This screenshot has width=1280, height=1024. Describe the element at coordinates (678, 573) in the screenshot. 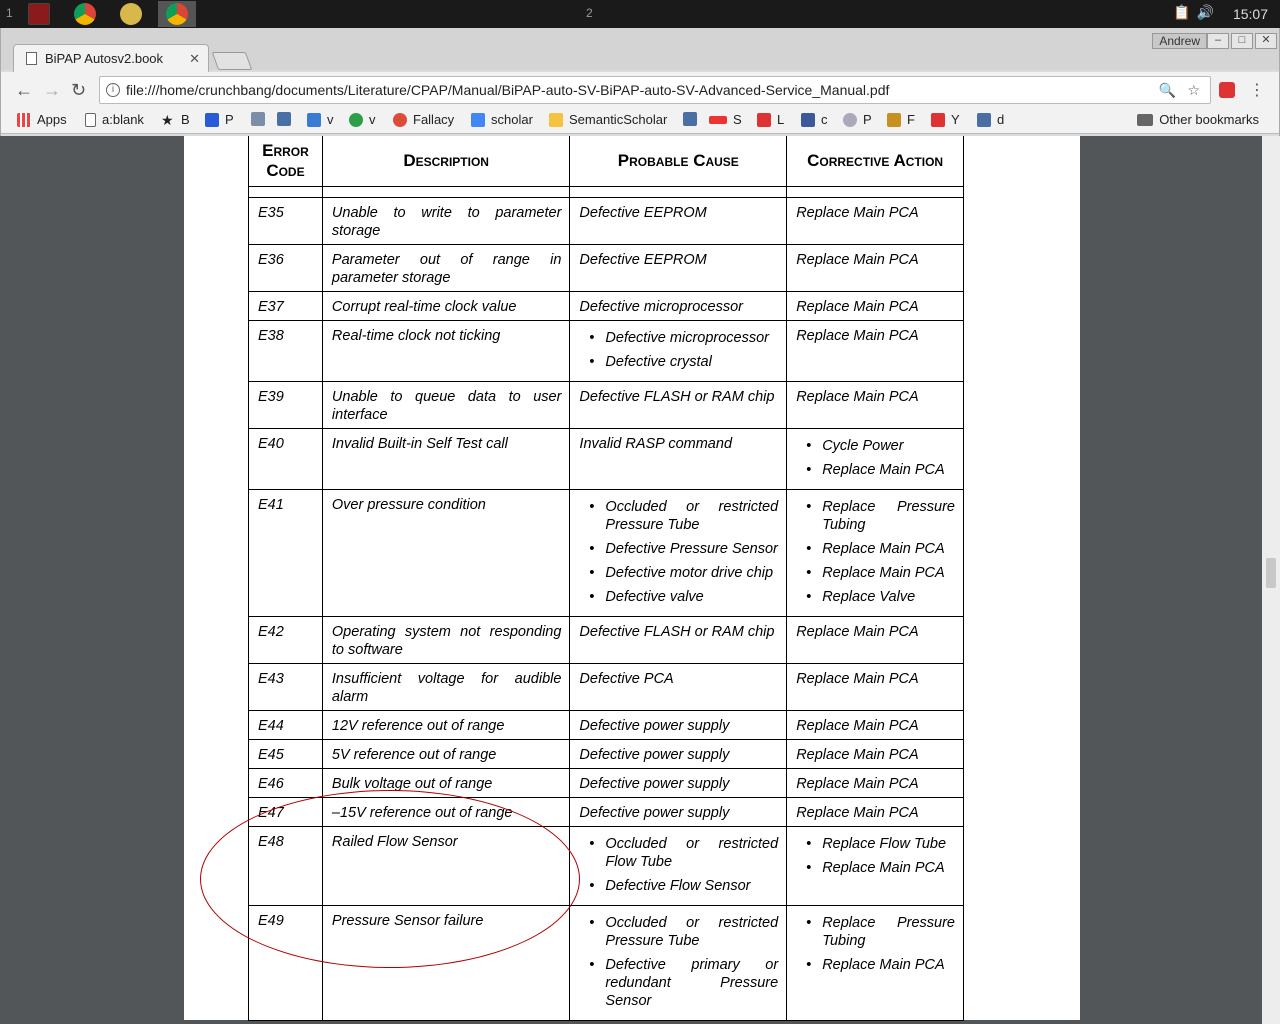

I see `bullet-item: Defective motor drive chip` at that location.